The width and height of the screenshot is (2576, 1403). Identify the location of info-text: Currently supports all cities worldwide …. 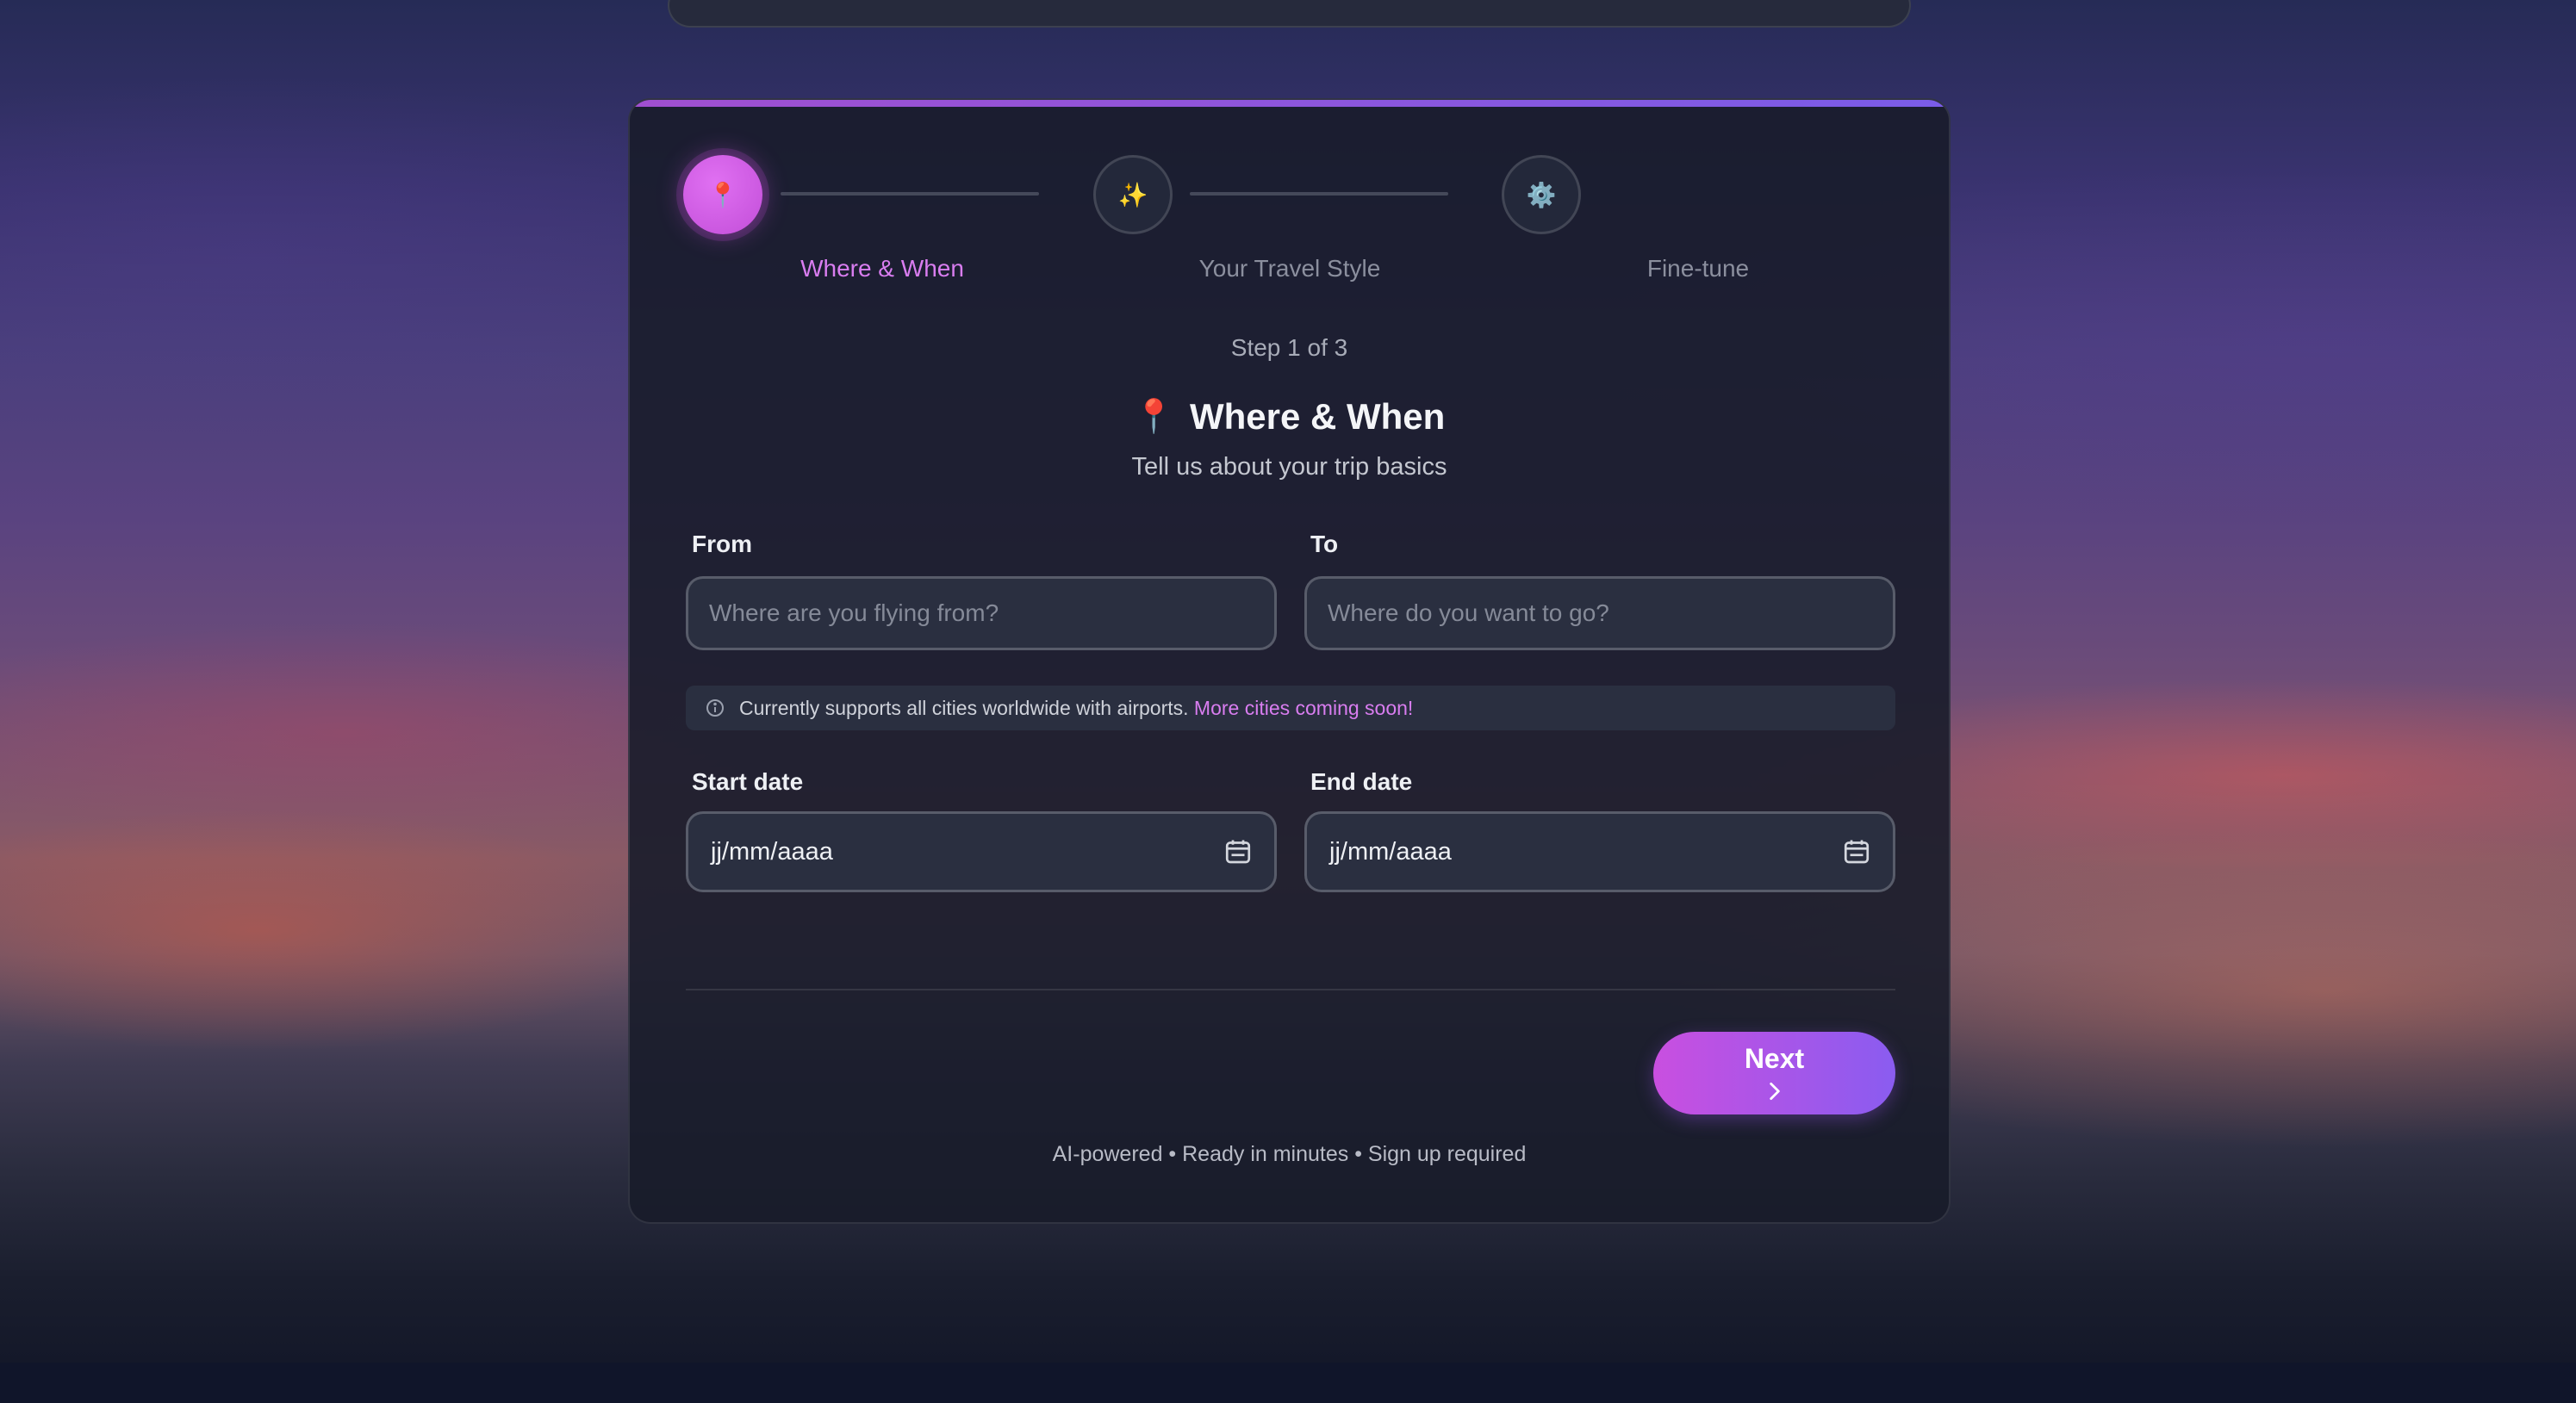
(964, 707).